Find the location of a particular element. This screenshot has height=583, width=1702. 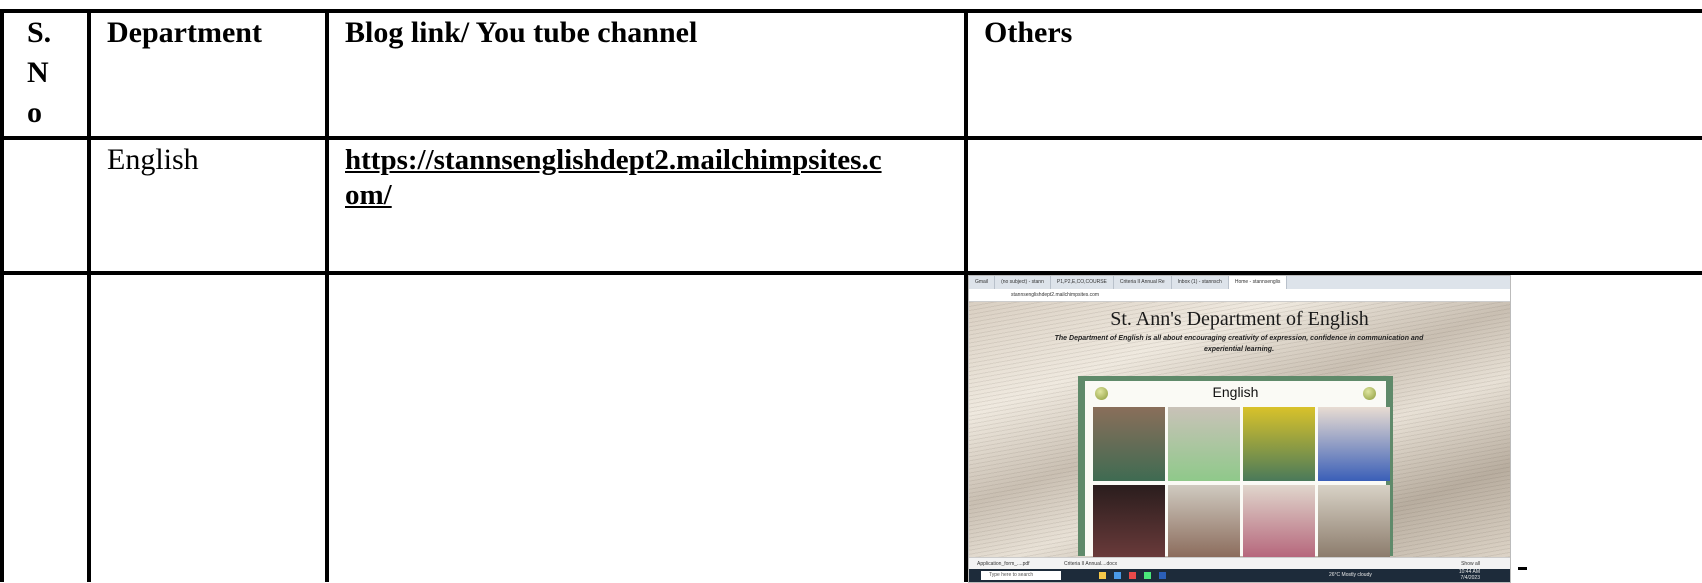

weather-text: 26°C Mostly cloudy is located at coordinates (1350, 575).